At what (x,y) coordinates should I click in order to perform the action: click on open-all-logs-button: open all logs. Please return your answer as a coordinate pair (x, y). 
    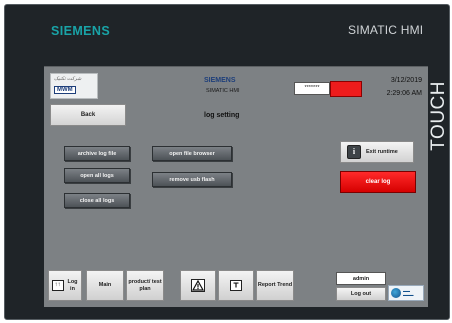
    Looking at the image, I should click on (97, 175).